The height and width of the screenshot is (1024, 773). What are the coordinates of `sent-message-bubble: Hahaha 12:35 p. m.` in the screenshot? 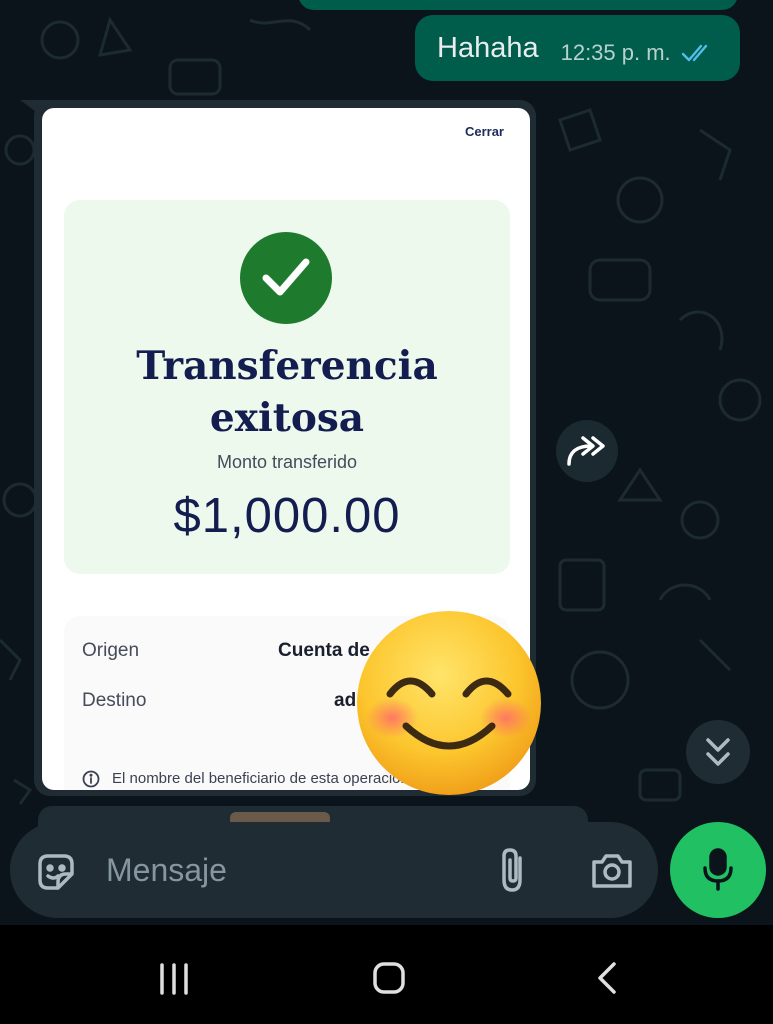 It's located at (577, 48).